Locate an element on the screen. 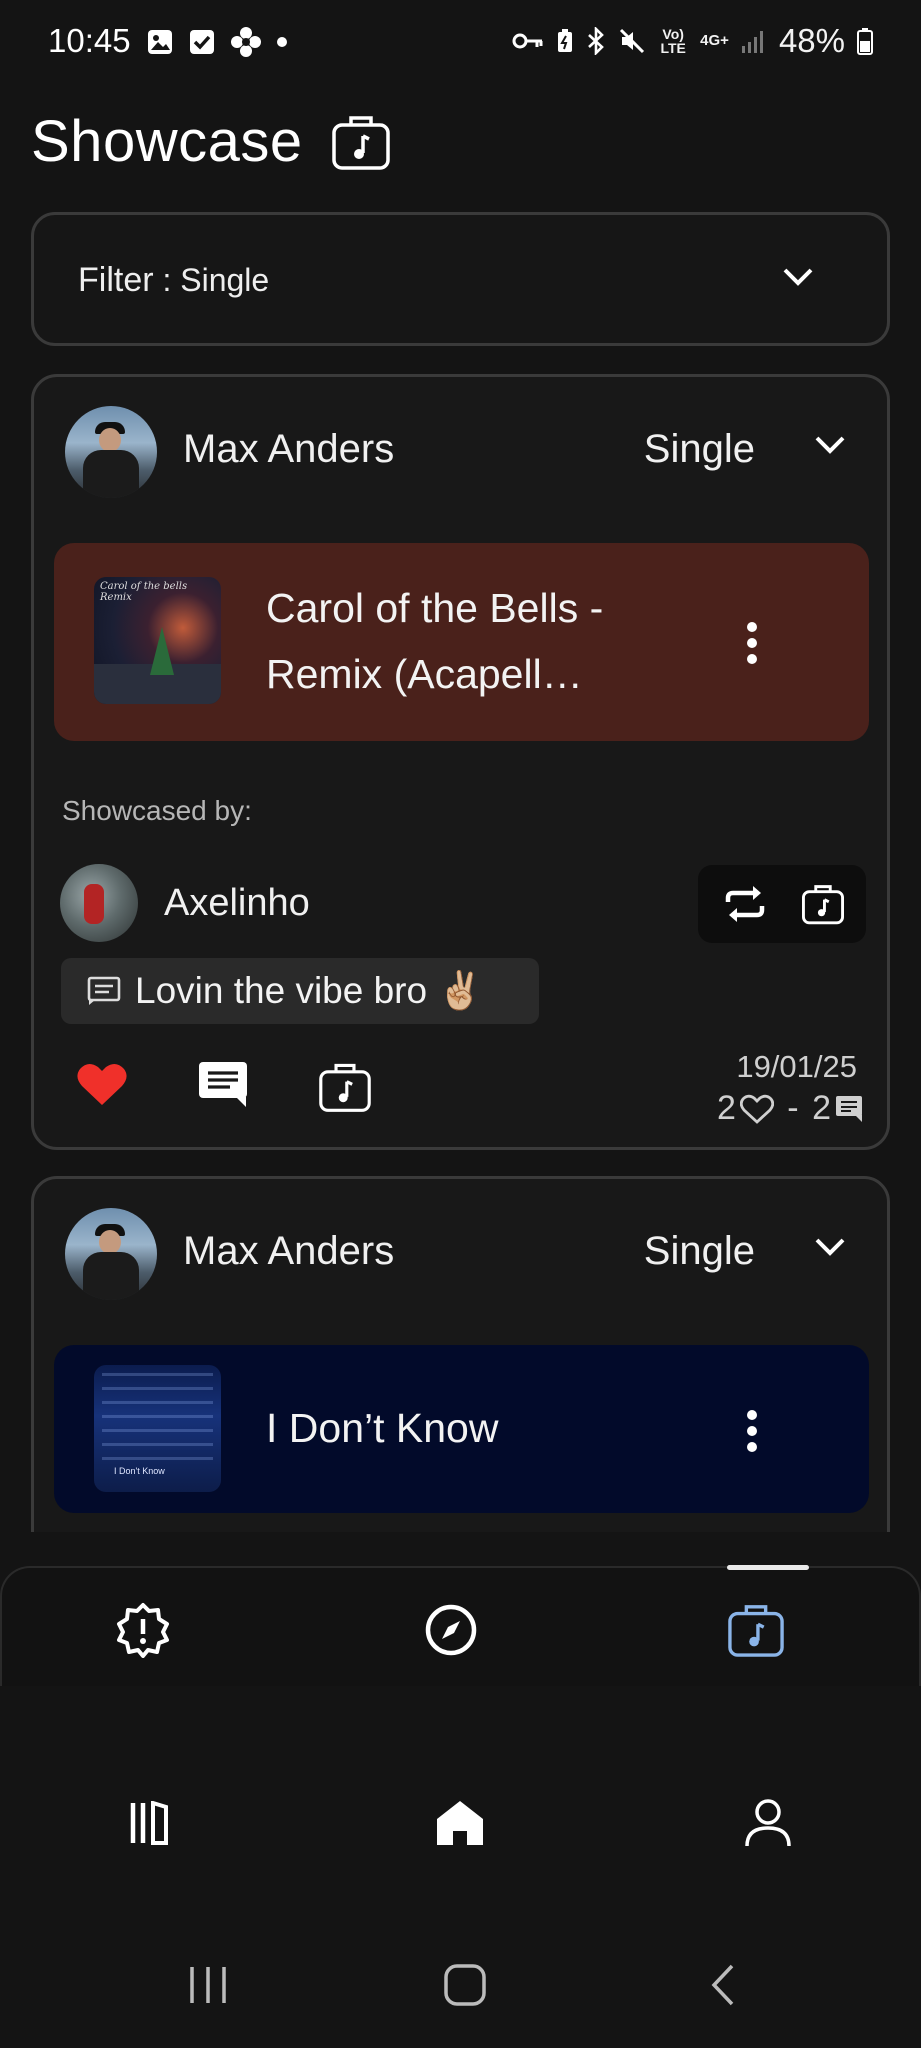 The image size is (921, 2048). post-date: 19/01/25 is located at coordinates (796, 1066).